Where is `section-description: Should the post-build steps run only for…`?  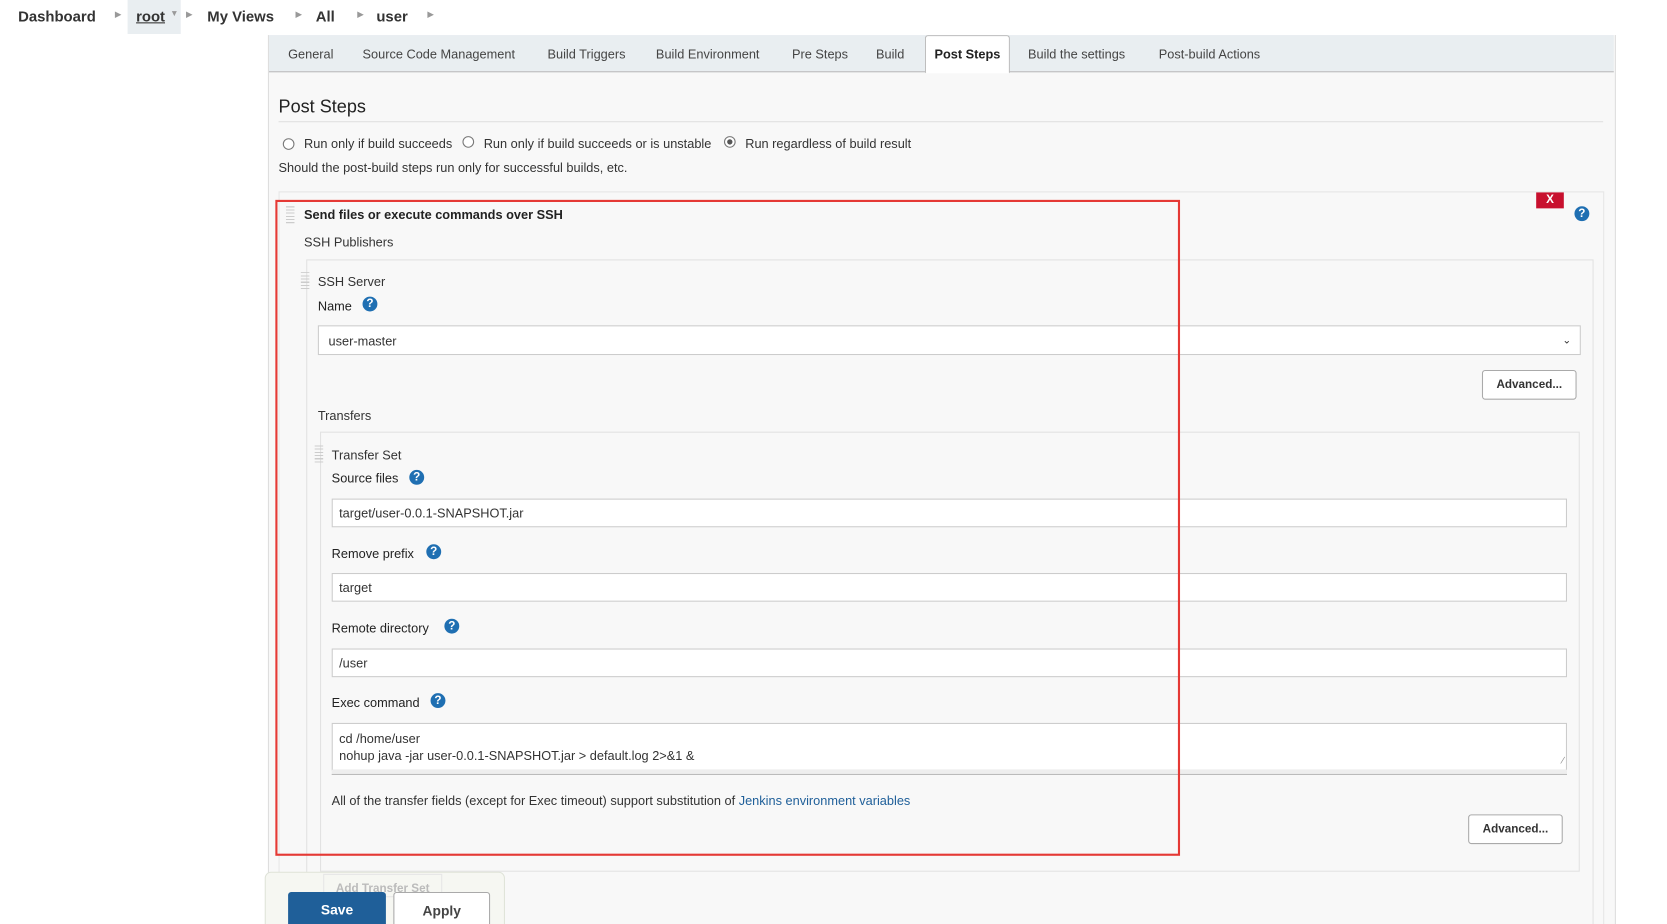
section-description: Should the post-build steps run only for… is located at coordinates (453, 168).